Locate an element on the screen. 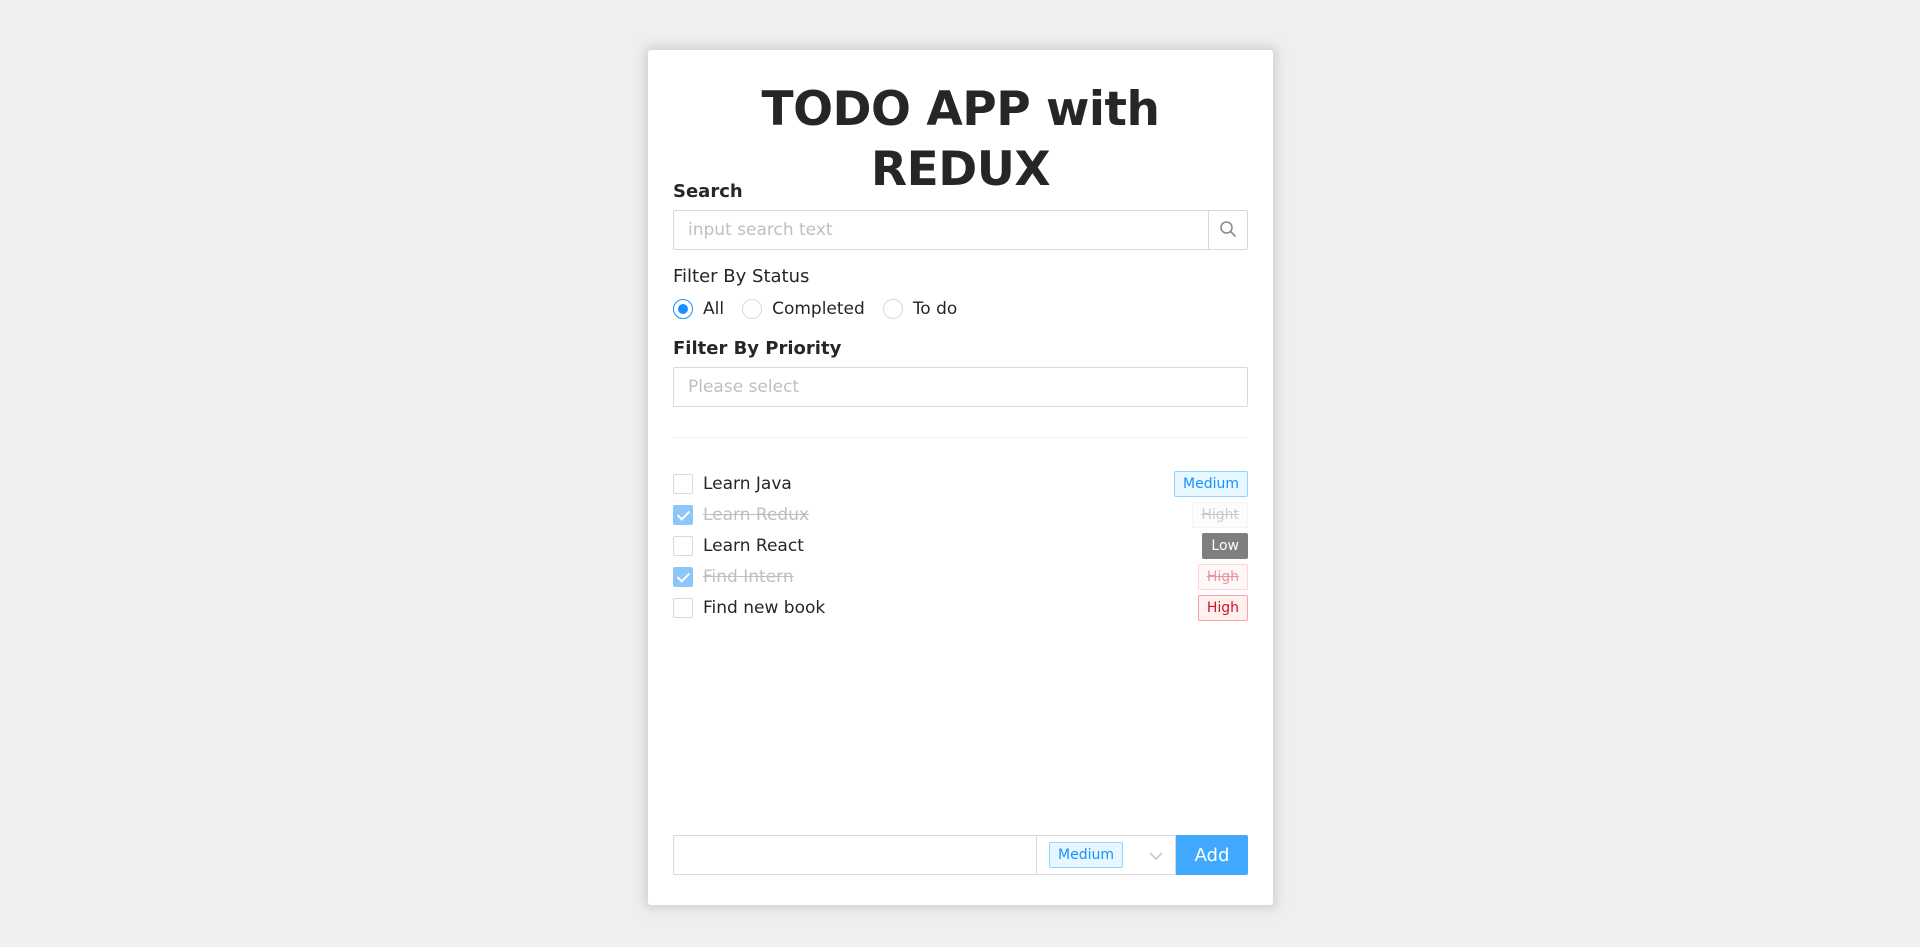  priority-select-placeholder: Please select is located at coordinates (744, 387).